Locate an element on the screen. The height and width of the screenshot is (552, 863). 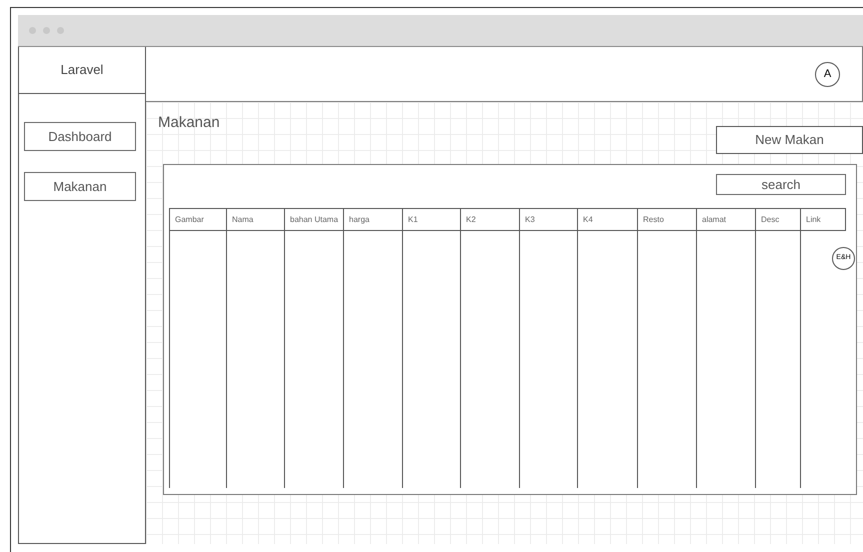
column-header: K4 is located at coordinates (608, 219).